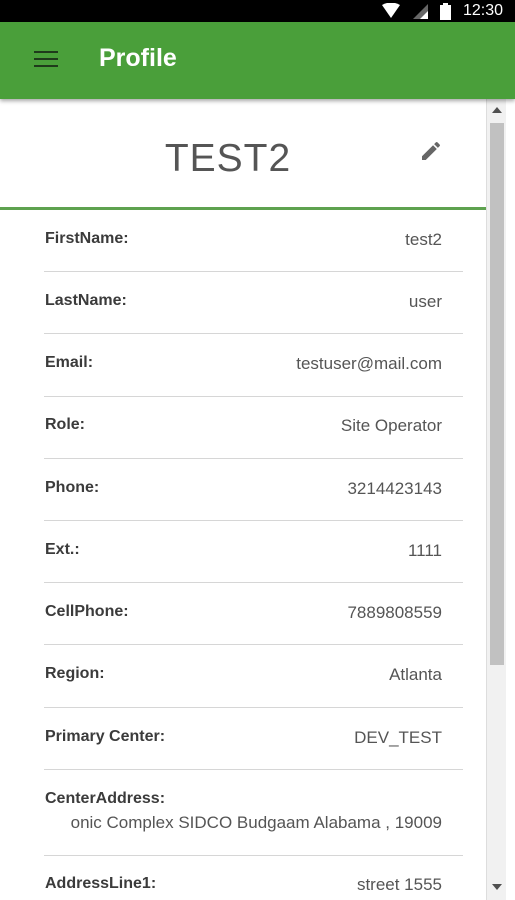 This screenshot has height=900, width=515. Describe the element at coordinates (72, 487) in the screenshot. I see `field-label: Phone:` at that location.